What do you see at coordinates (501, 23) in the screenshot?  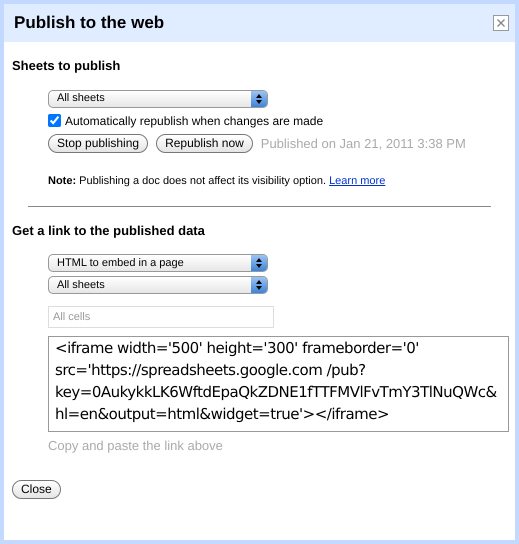 I see `close-icon` at bounding box center [501, 23].